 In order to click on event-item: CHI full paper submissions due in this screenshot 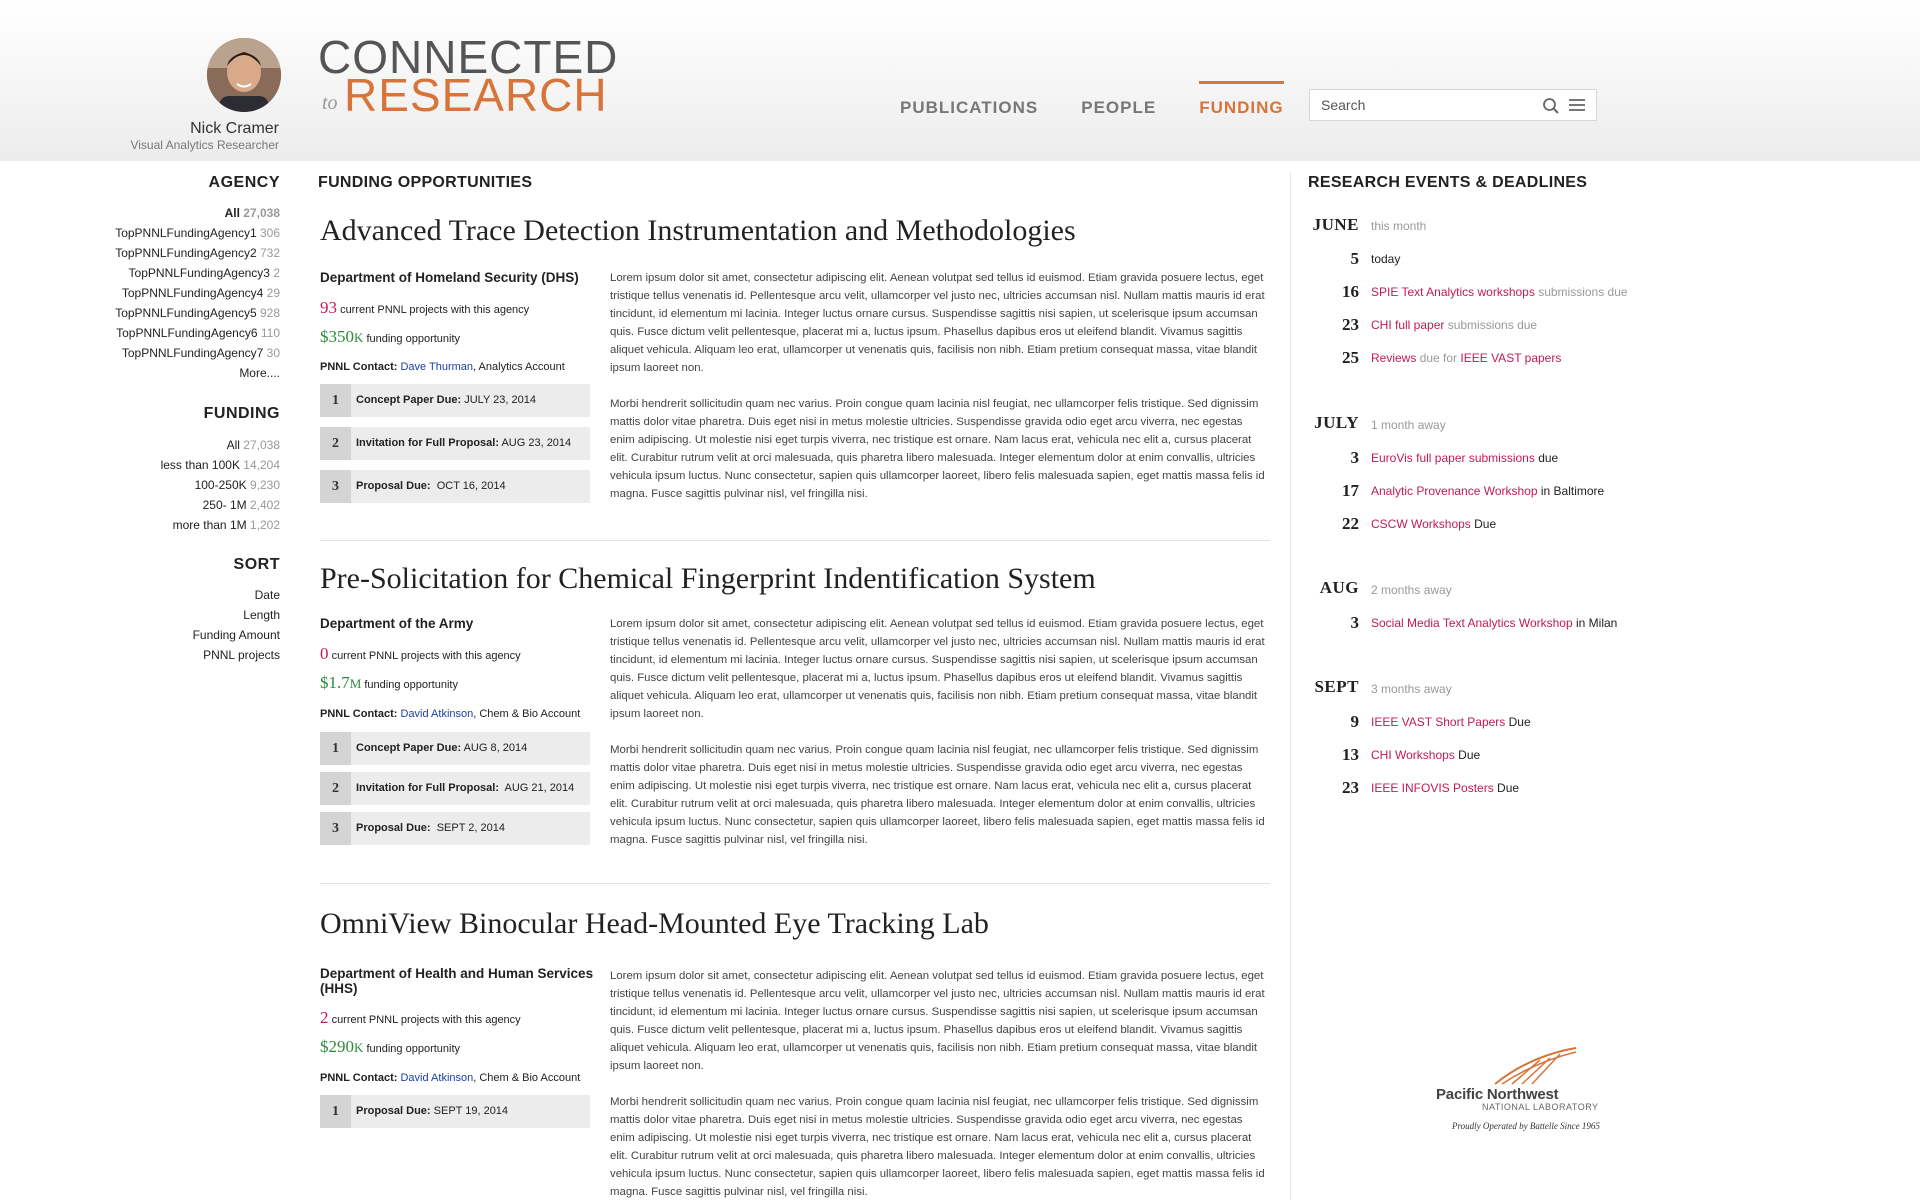, I will do `click(1454, 325)`.